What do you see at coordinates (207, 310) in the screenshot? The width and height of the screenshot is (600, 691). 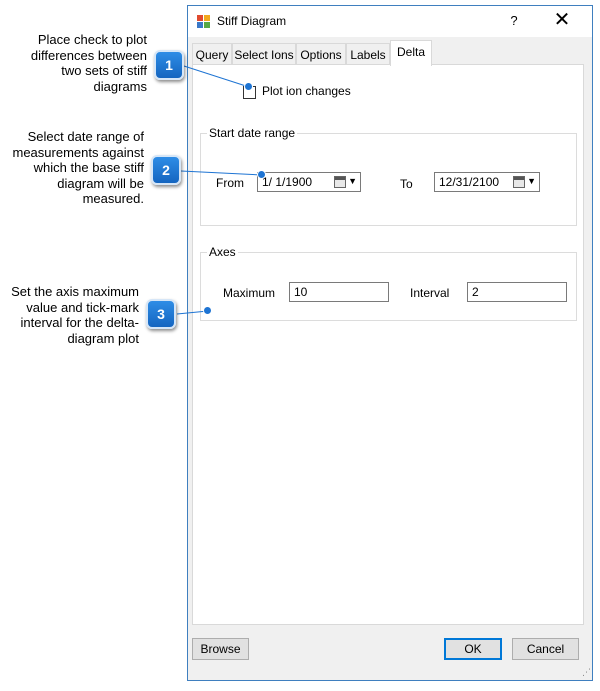 I see `callout-3-anchor-dot` at bounding box center [207, 310].